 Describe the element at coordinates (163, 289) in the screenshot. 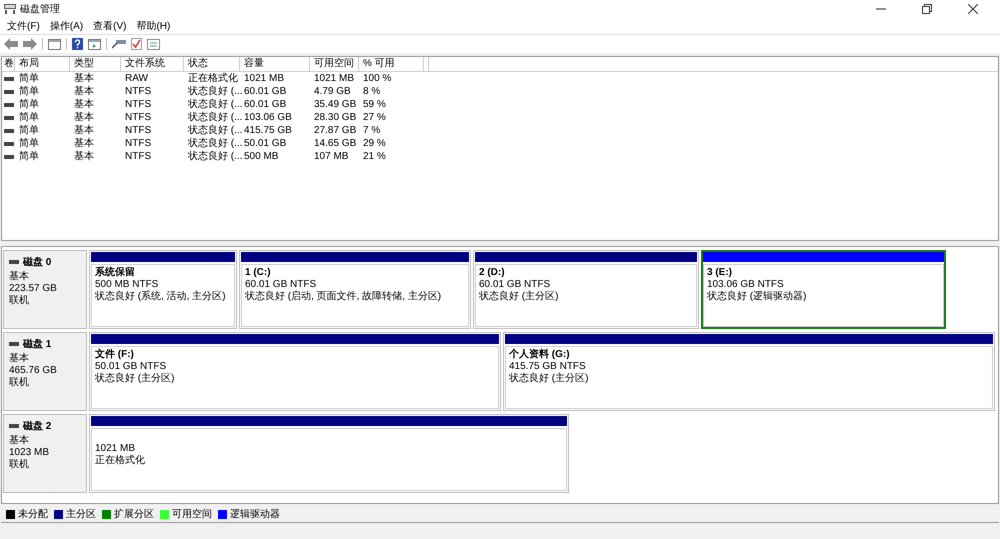

I see `partition-block: 系统保留 500 MB NTFS 状态良好 (系统, 活动, 主分区)` at that location.